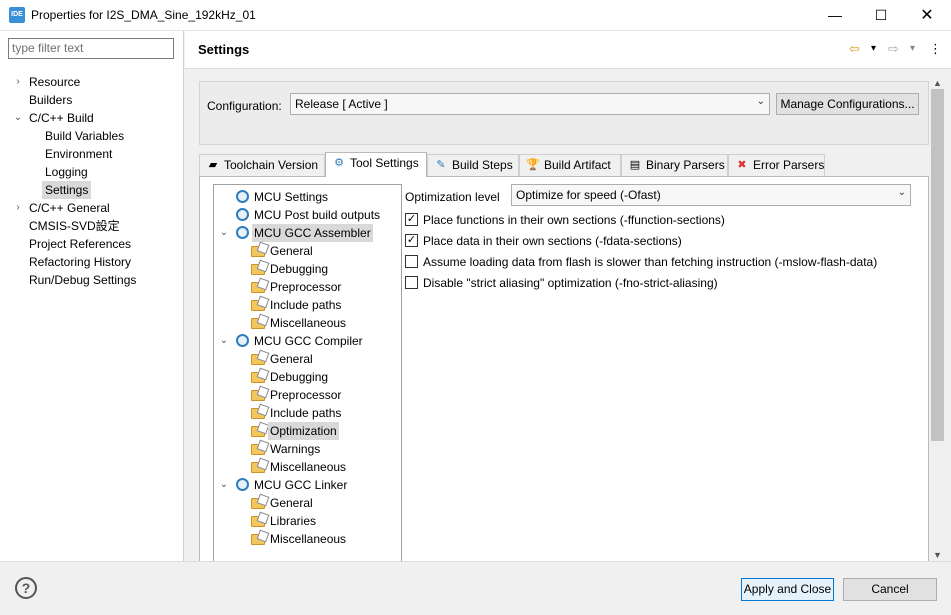 Image resolution: width=951 pixels, height=615 pixels. What do you see at coordinates (937, 265) in the screenshot?
I see `scroll-thumb` at bounding box center [937, 265].